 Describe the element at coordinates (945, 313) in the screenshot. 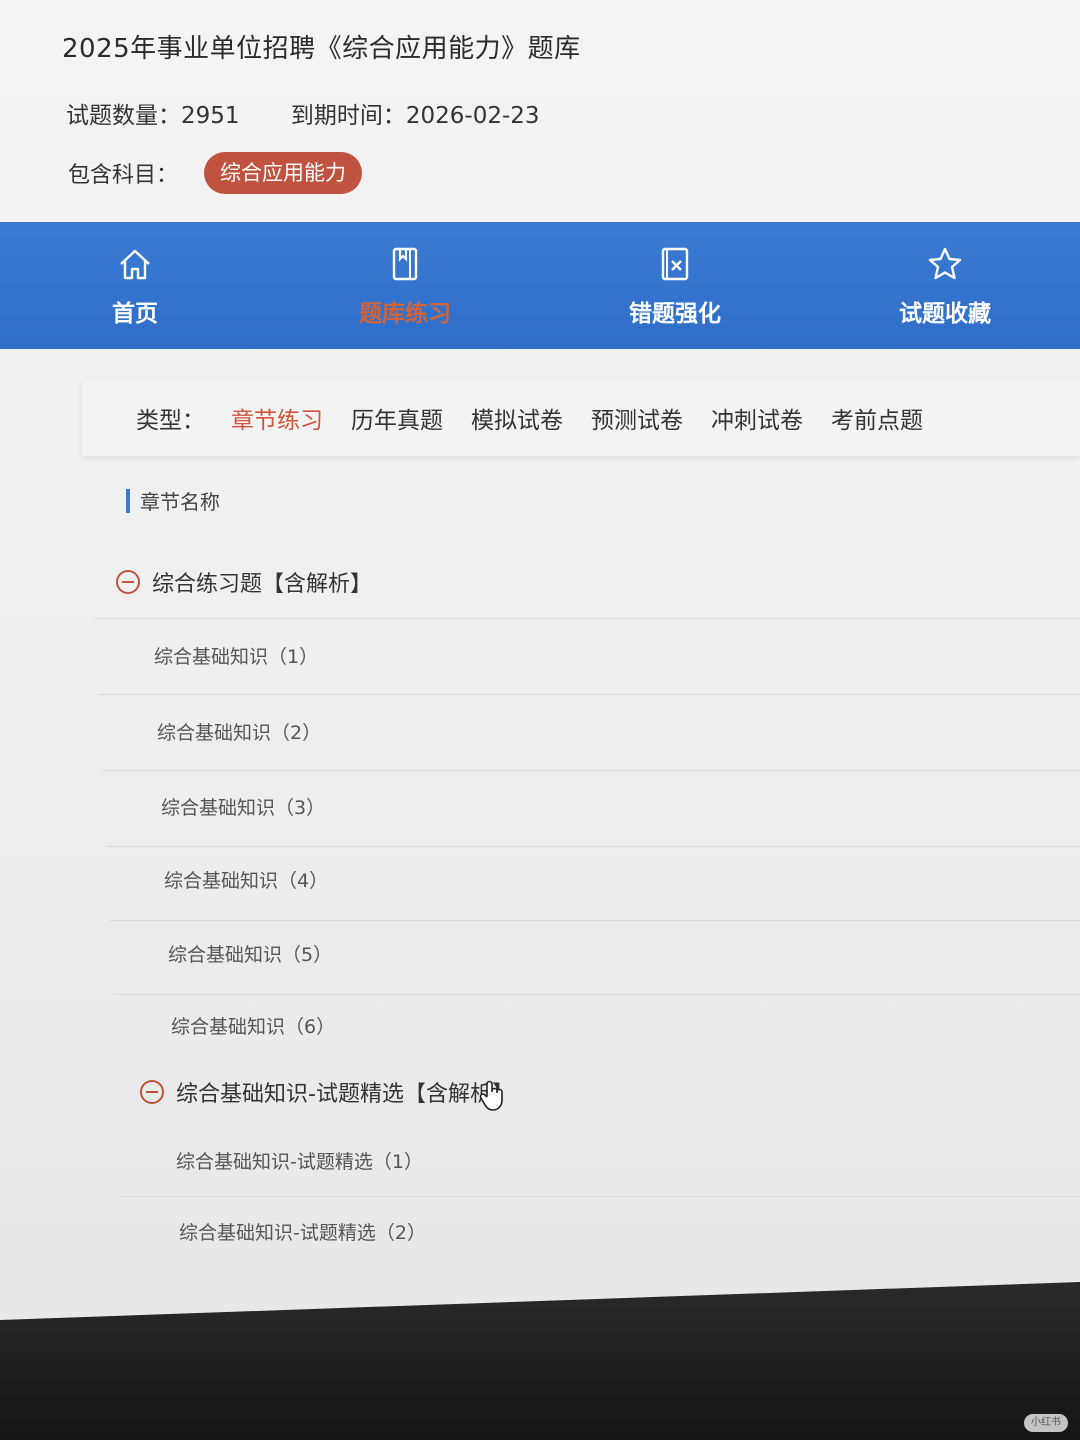

I see `nav-label-favorites: 试题收藏` at that location.